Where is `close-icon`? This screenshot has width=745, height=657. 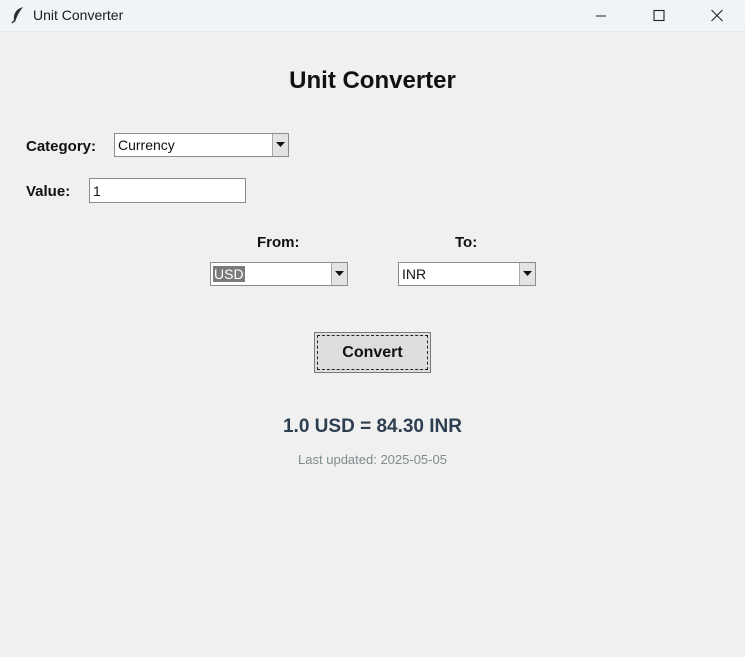 close-icon is located at coordinates (717, 15).